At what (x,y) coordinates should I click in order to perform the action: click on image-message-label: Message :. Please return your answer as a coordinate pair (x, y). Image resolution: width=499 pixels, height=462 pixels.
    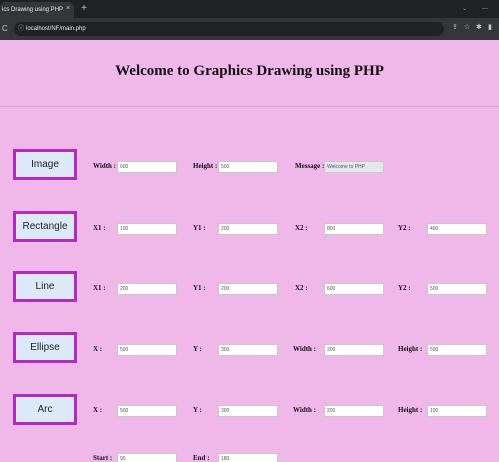
    Looking at the image, I should click on (310, 166).